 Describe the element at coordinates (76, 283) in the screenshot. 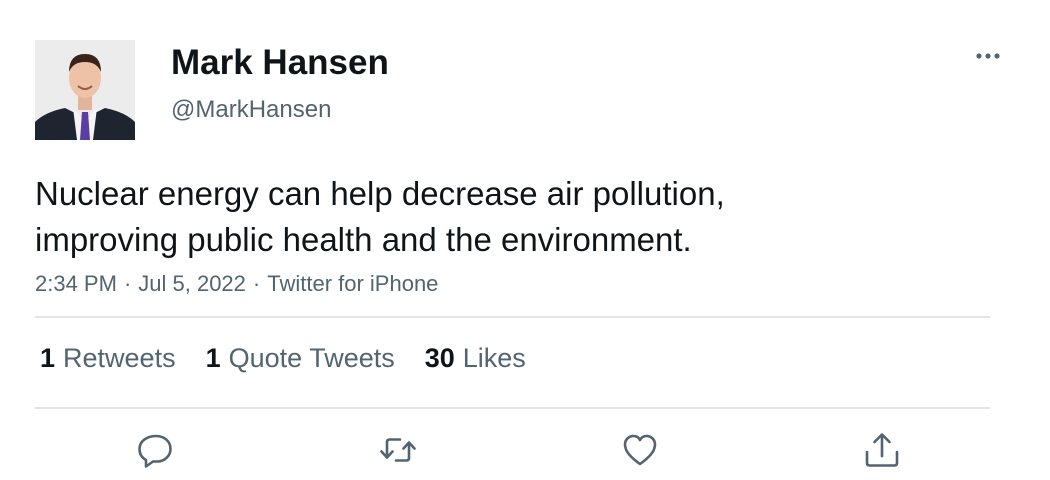

I see `tweet-time: 2:34 PM` at that location.